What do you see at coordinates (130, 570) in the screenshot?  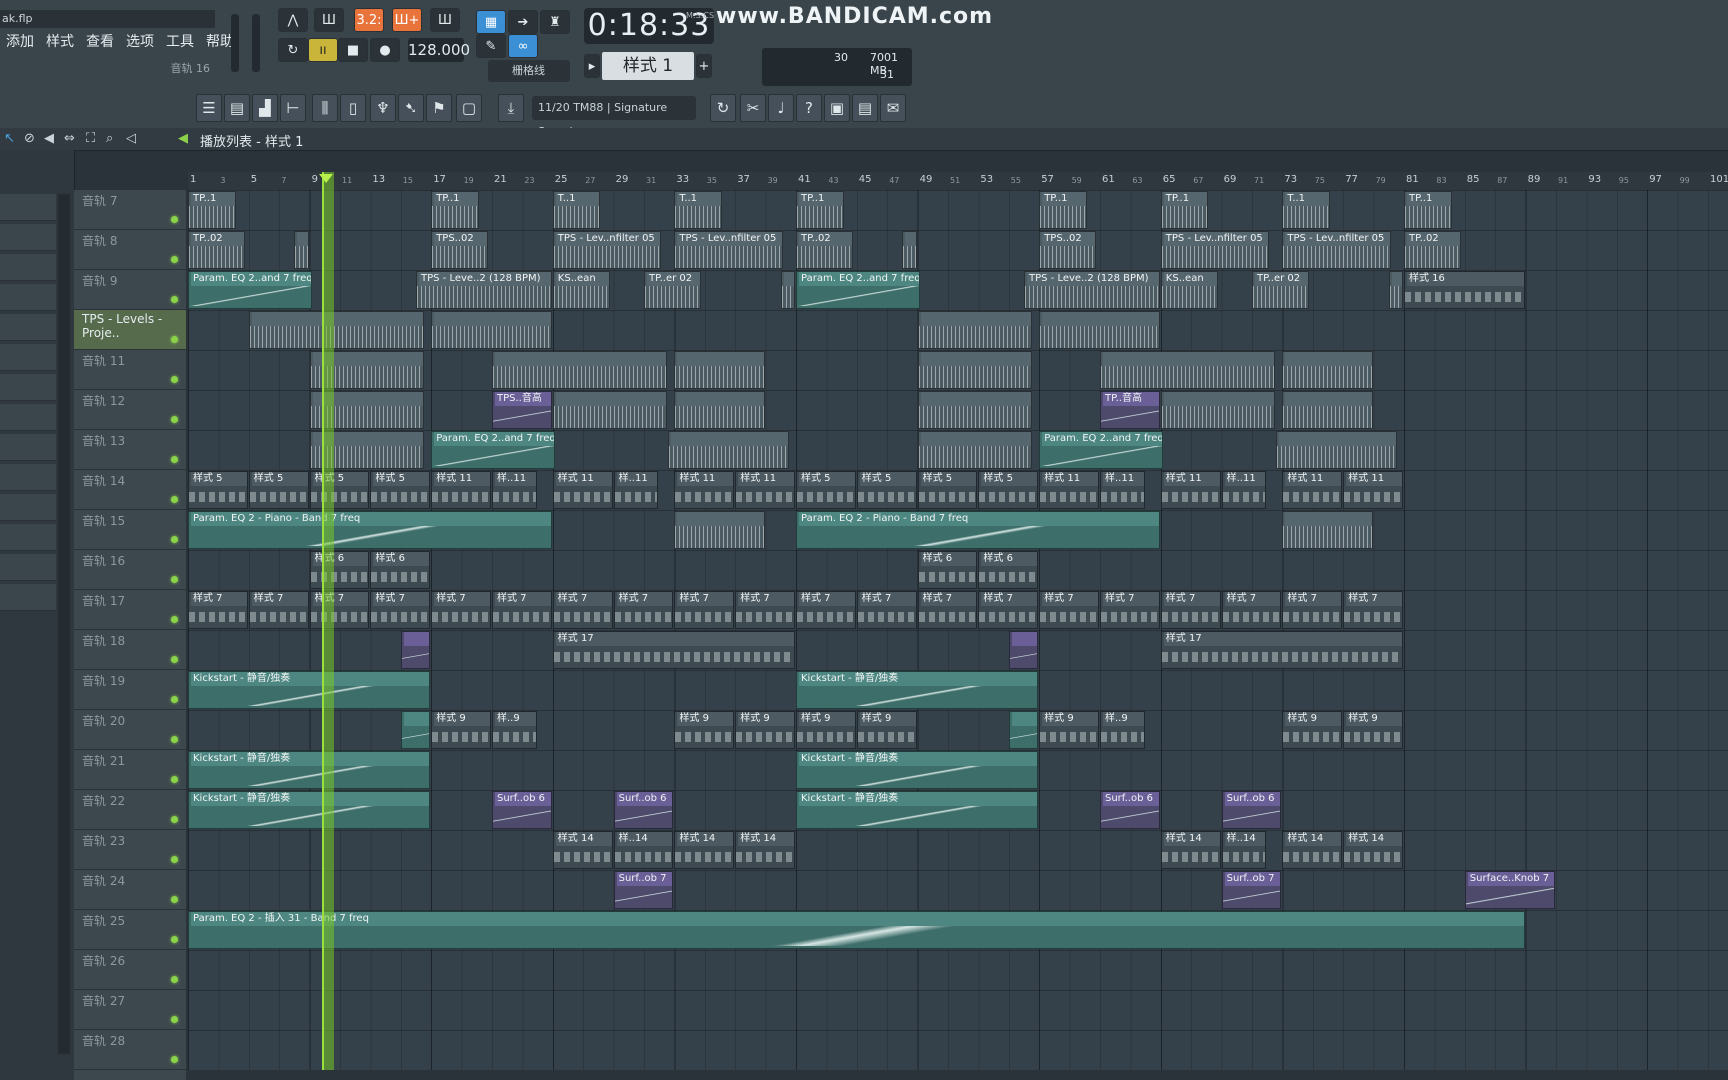 I see `track-header: 音轨 16` at bounding box center [130, 570].